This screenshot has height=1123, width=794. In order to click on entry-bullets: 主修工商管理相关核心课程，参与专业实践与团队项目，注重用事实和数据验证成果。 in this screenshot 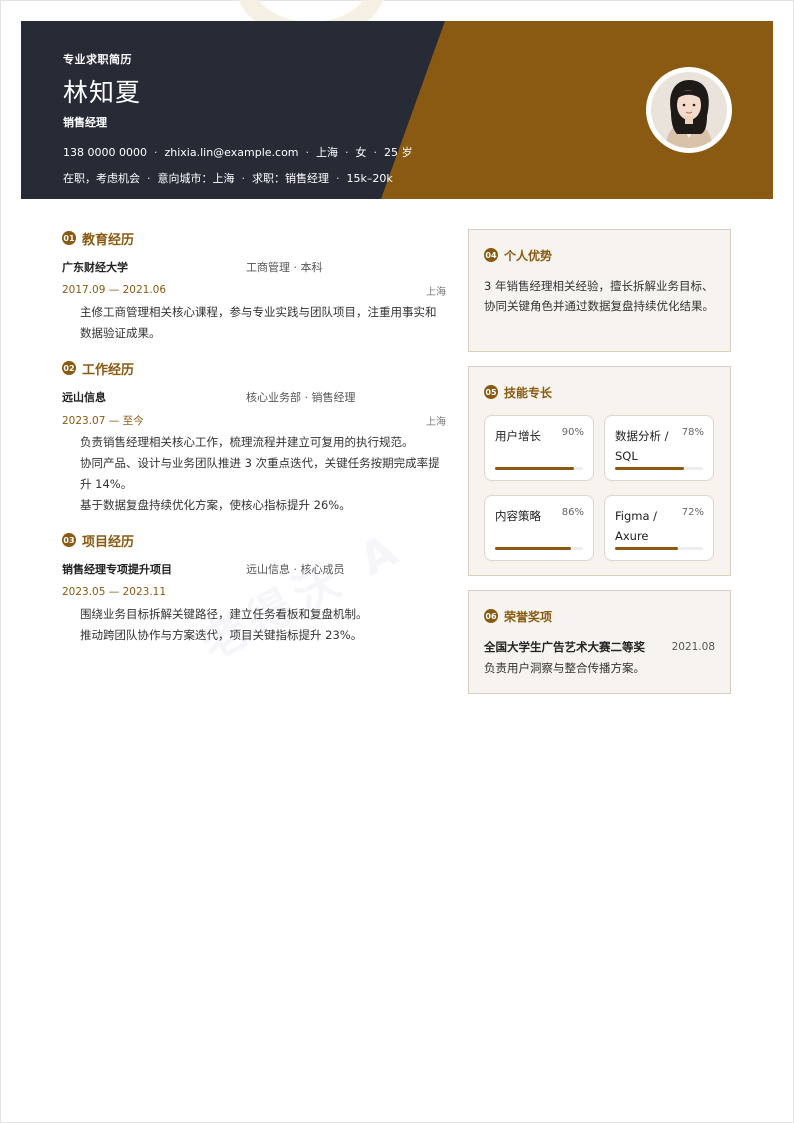, I will do `click(254, 323)`.